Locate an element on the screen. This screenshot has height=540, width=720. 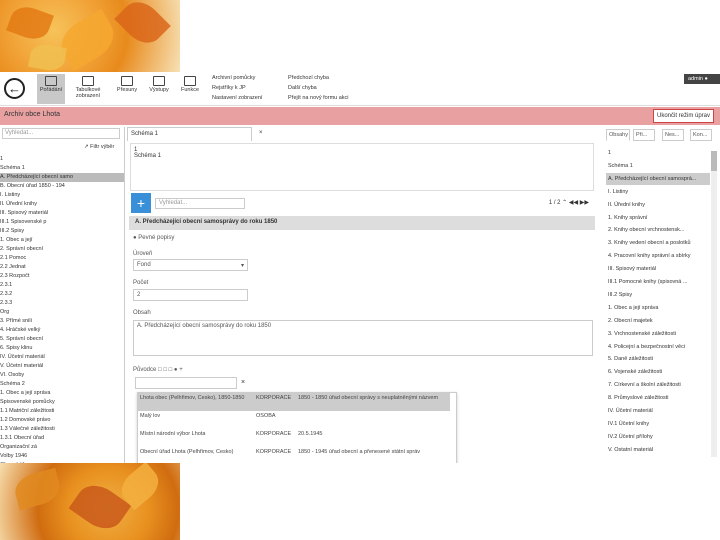
contents-item: 3. Knihy vedení obecní a poslotků is located at coordinates (658, 243).